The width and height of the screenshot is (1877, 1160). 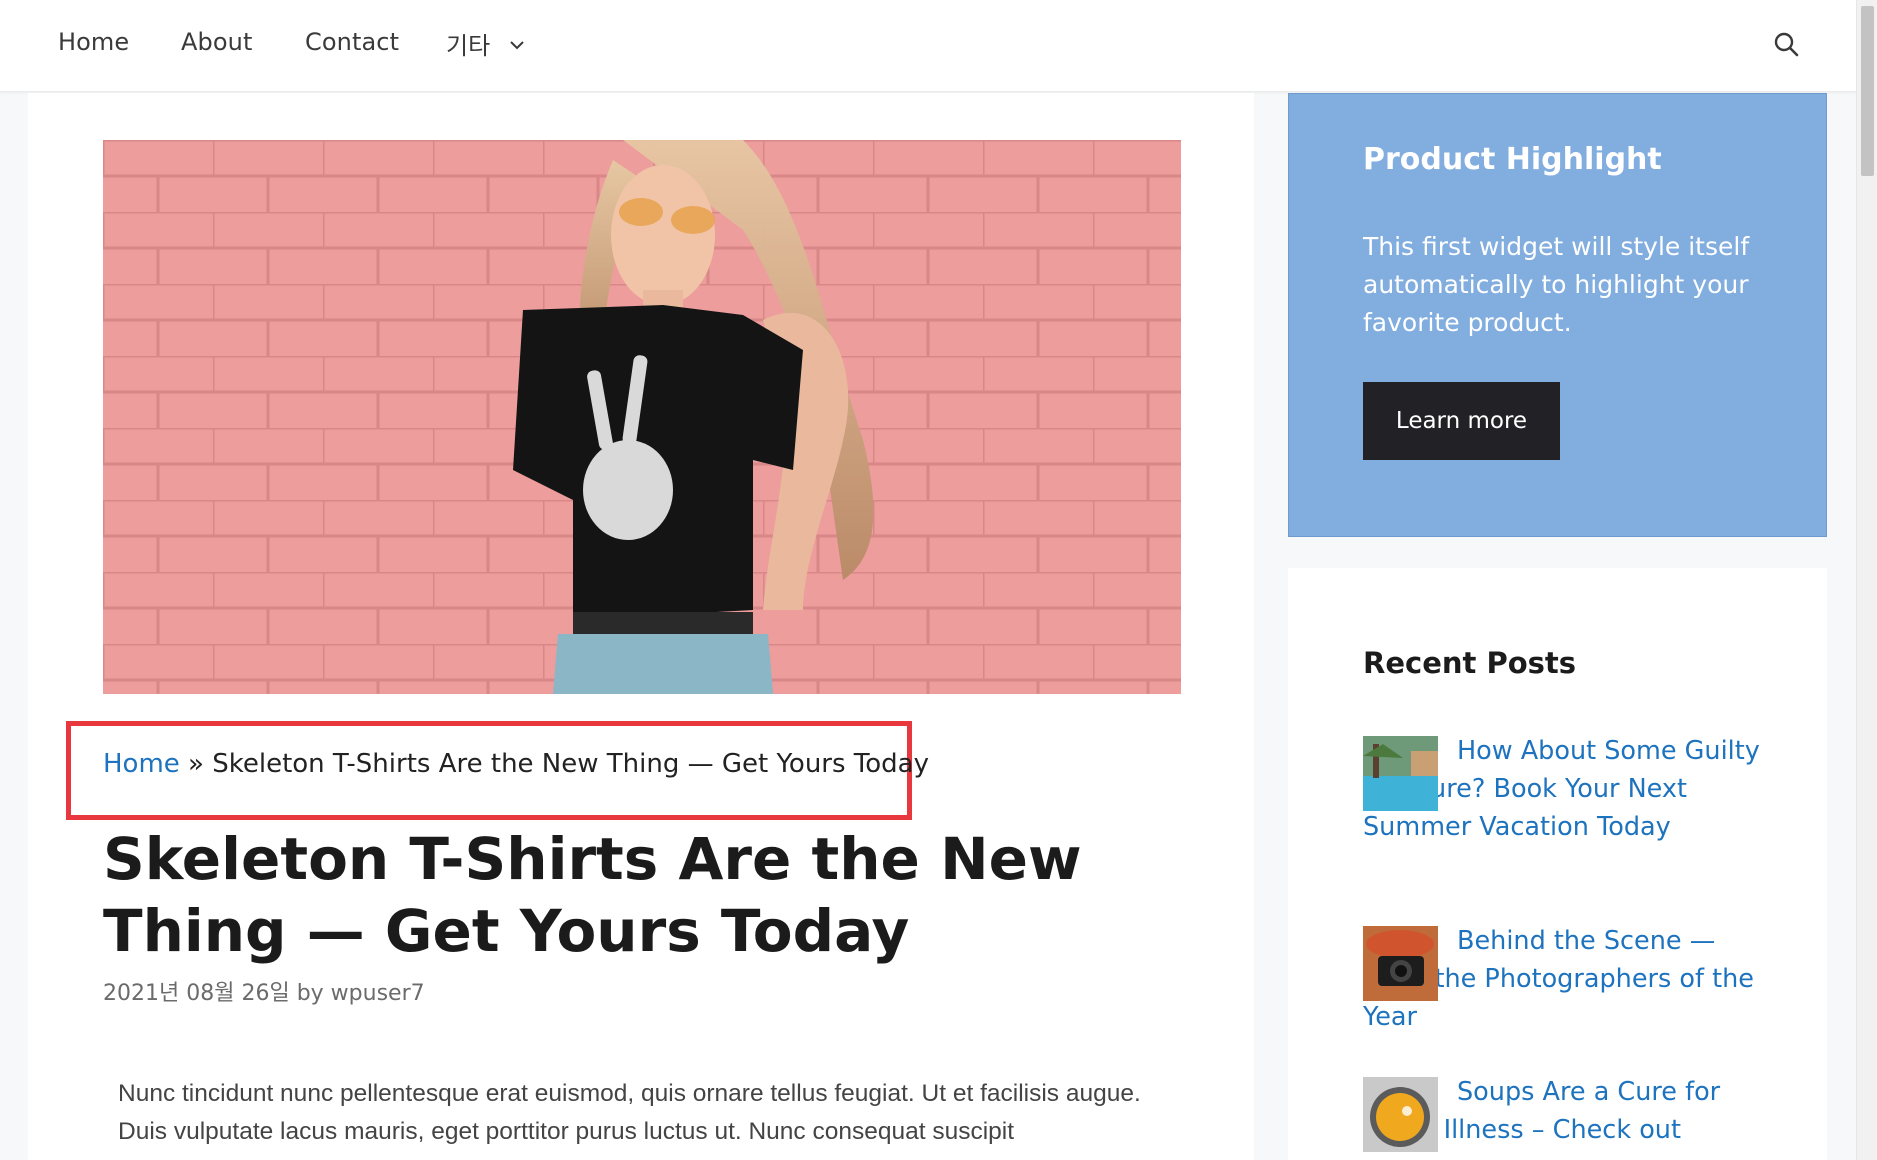 What do you see at coordinates (1867, 91) in the screenshot?
I see `scrollbar-thumb` at bounding box center [1867, 91].